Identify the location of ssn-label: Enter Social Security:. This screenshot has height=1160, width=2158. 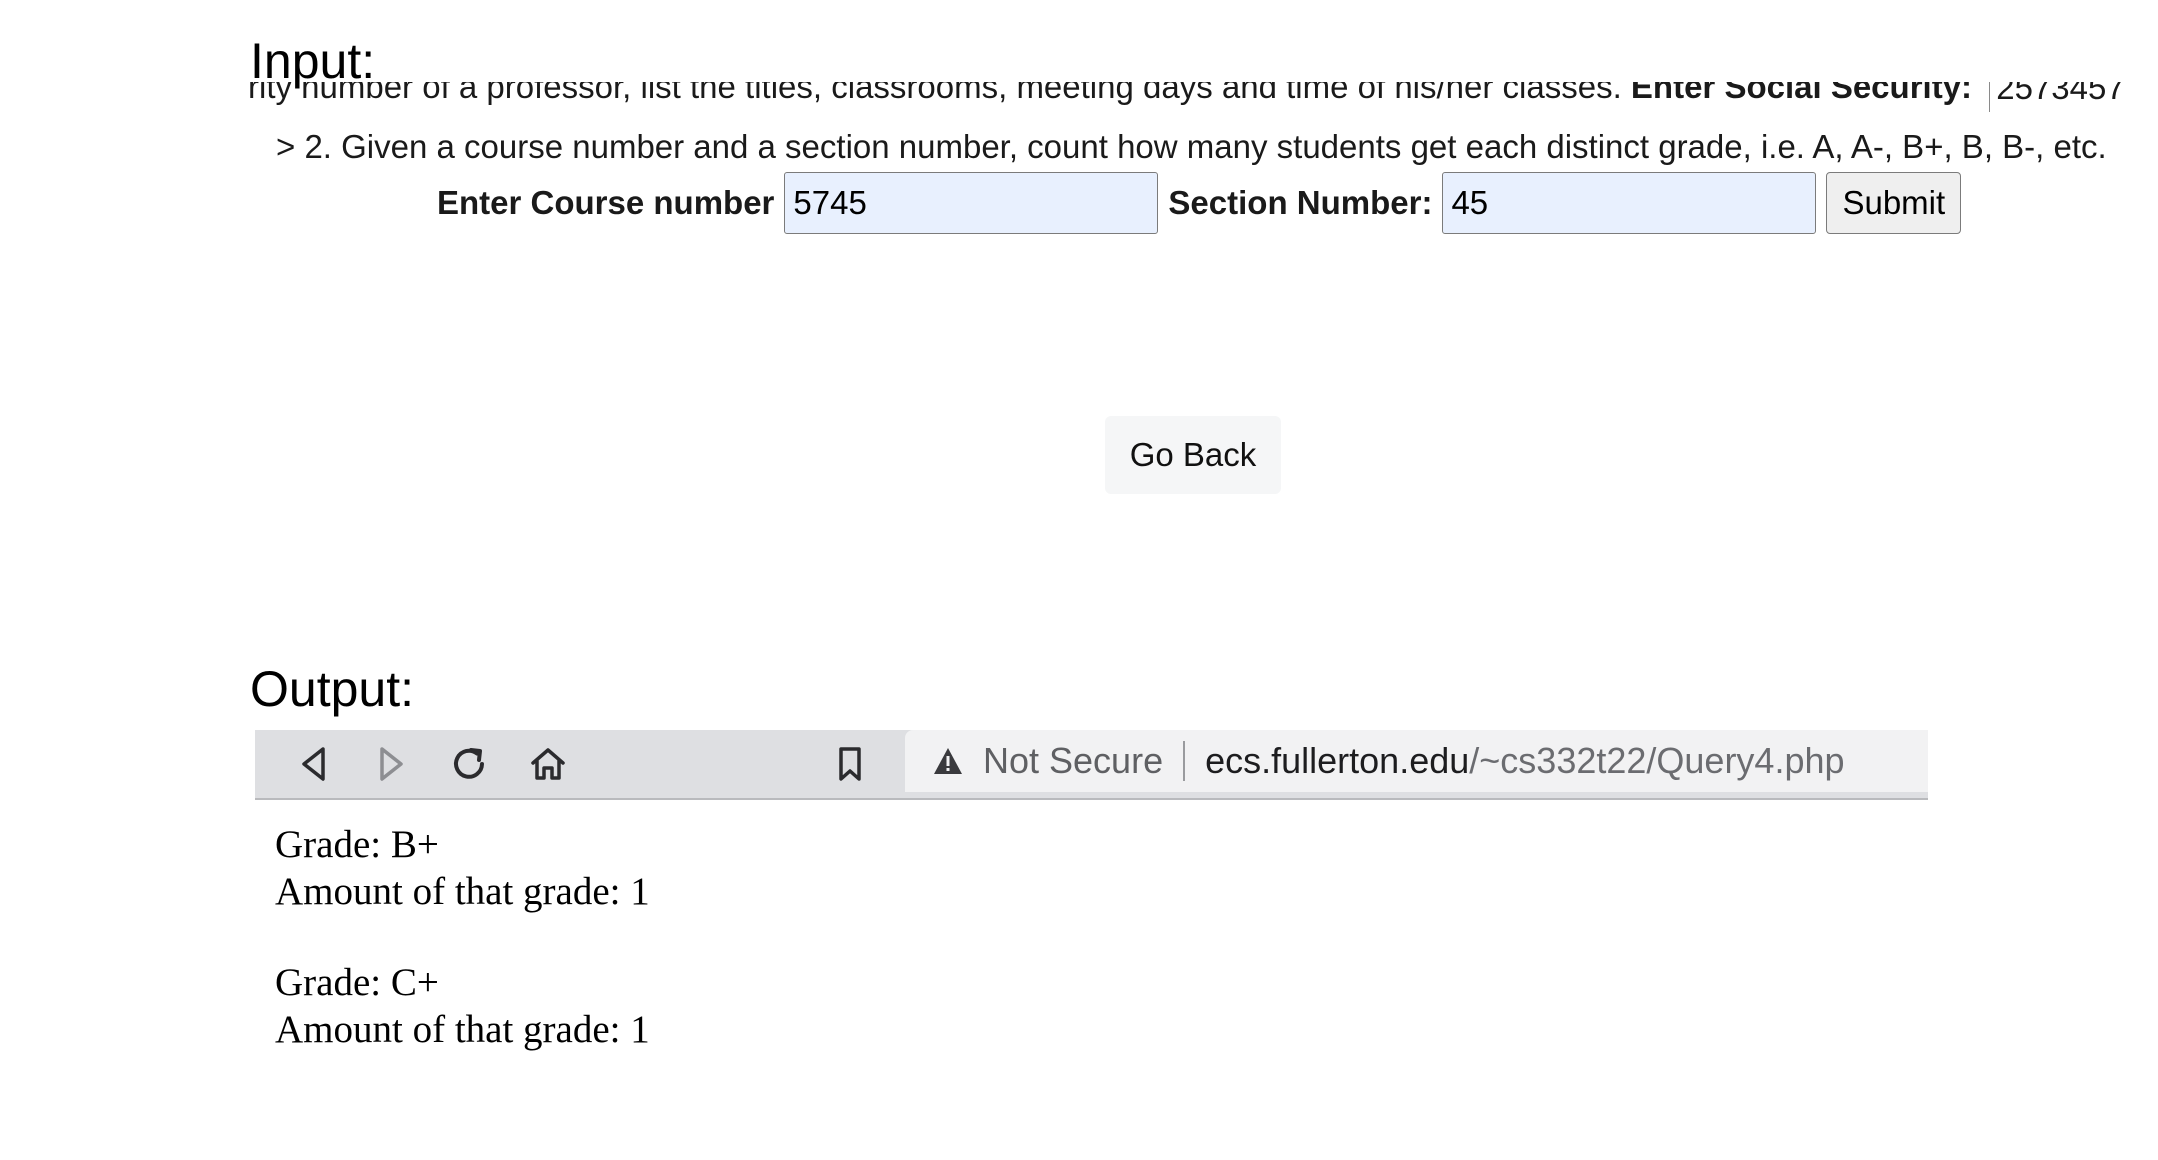
(1801, 93).